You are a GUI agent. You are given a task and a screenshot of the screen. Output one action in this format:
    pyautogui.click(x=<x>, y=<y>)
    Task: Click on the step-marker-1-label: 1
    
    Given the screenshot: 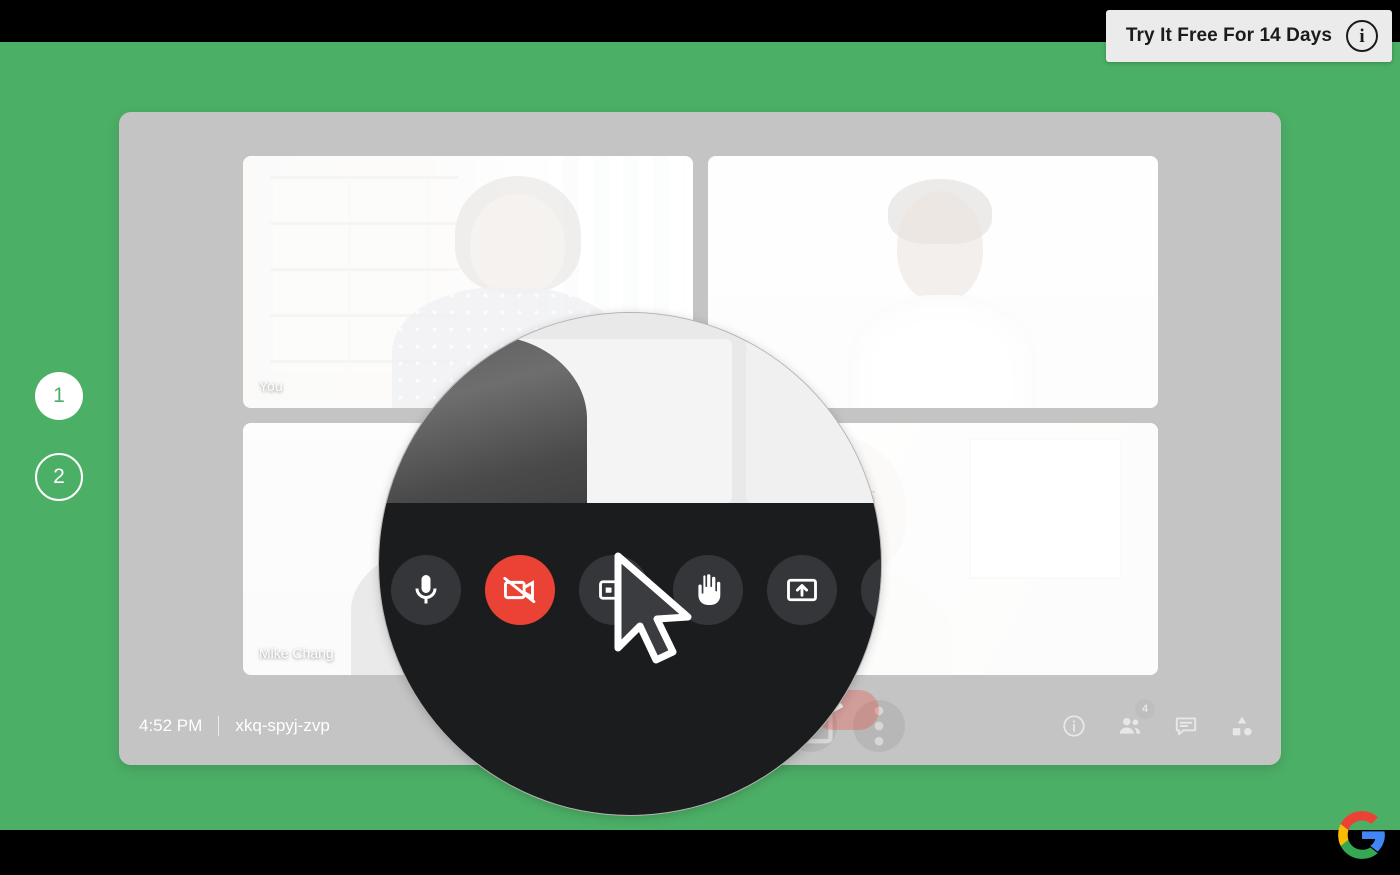 What is the action you would take?
    pyautogui.click(x=59, y=395)
    